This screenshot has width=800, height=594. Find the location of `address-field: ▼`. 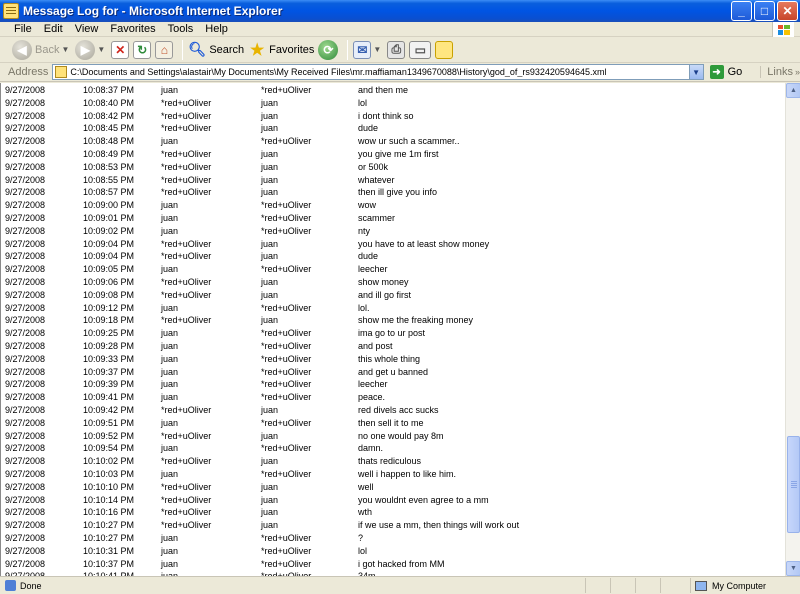

address-field: ▼ is located at coordinates (378, 72).